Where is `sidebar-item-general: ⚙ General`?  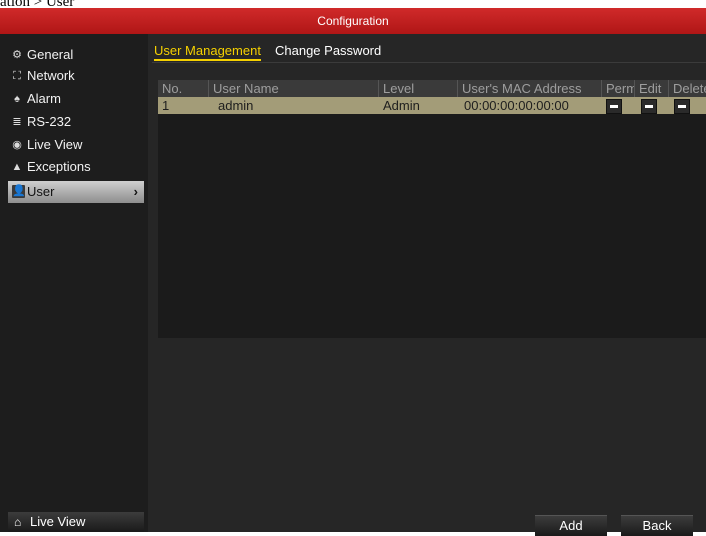
sidebar-item-general: ⚙ General is located at coordinates (76, 55).